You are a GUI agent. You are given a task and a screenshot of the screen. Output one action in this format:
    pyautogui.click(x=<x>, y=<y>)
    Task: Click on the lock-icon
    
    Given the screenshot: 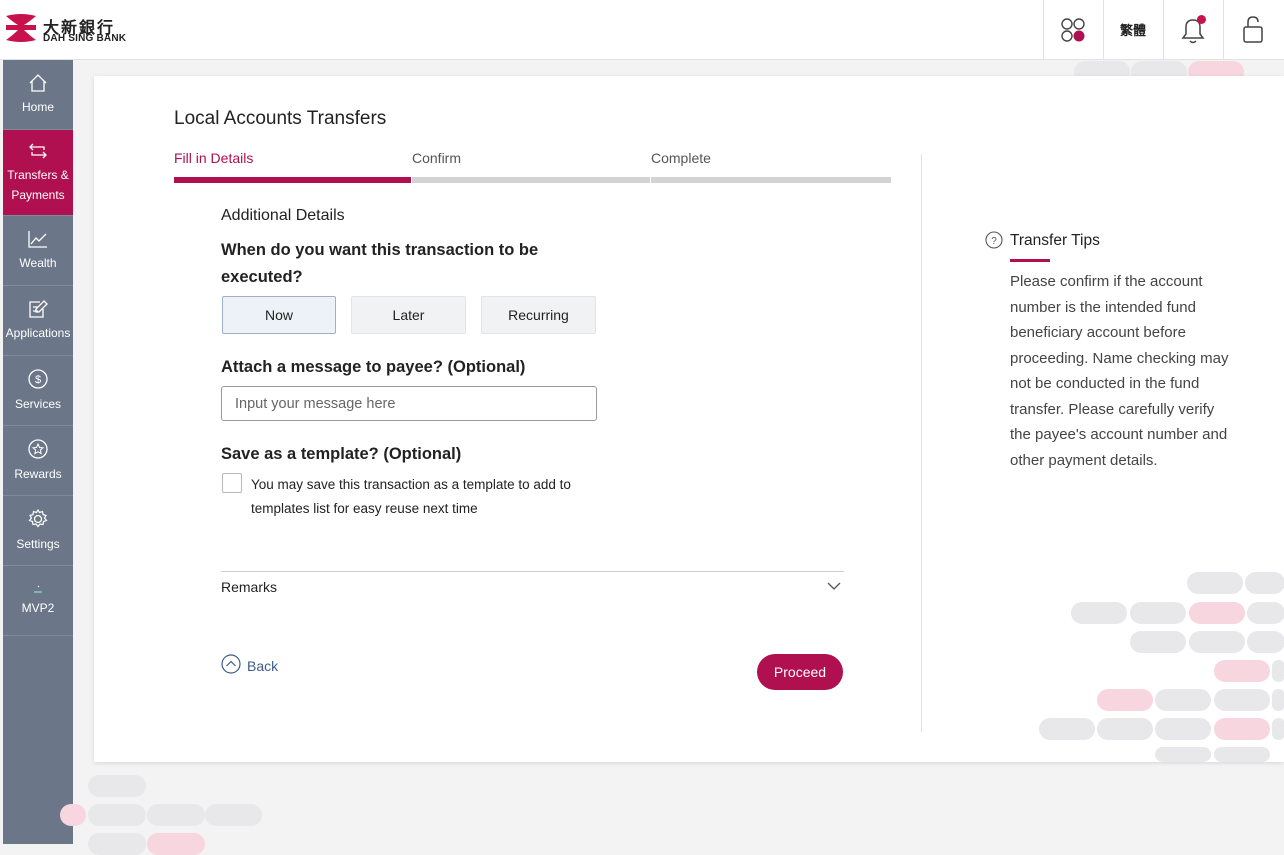 What is the action you would take?
    pyautogui.click(x=1253, y=29)
    